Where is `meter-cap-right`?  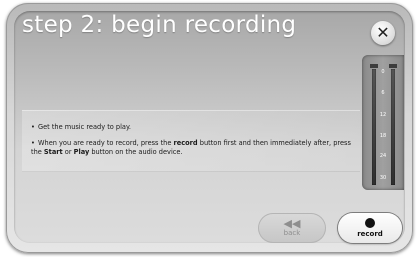 meter-cap-right is located at coordinates (393, 66).